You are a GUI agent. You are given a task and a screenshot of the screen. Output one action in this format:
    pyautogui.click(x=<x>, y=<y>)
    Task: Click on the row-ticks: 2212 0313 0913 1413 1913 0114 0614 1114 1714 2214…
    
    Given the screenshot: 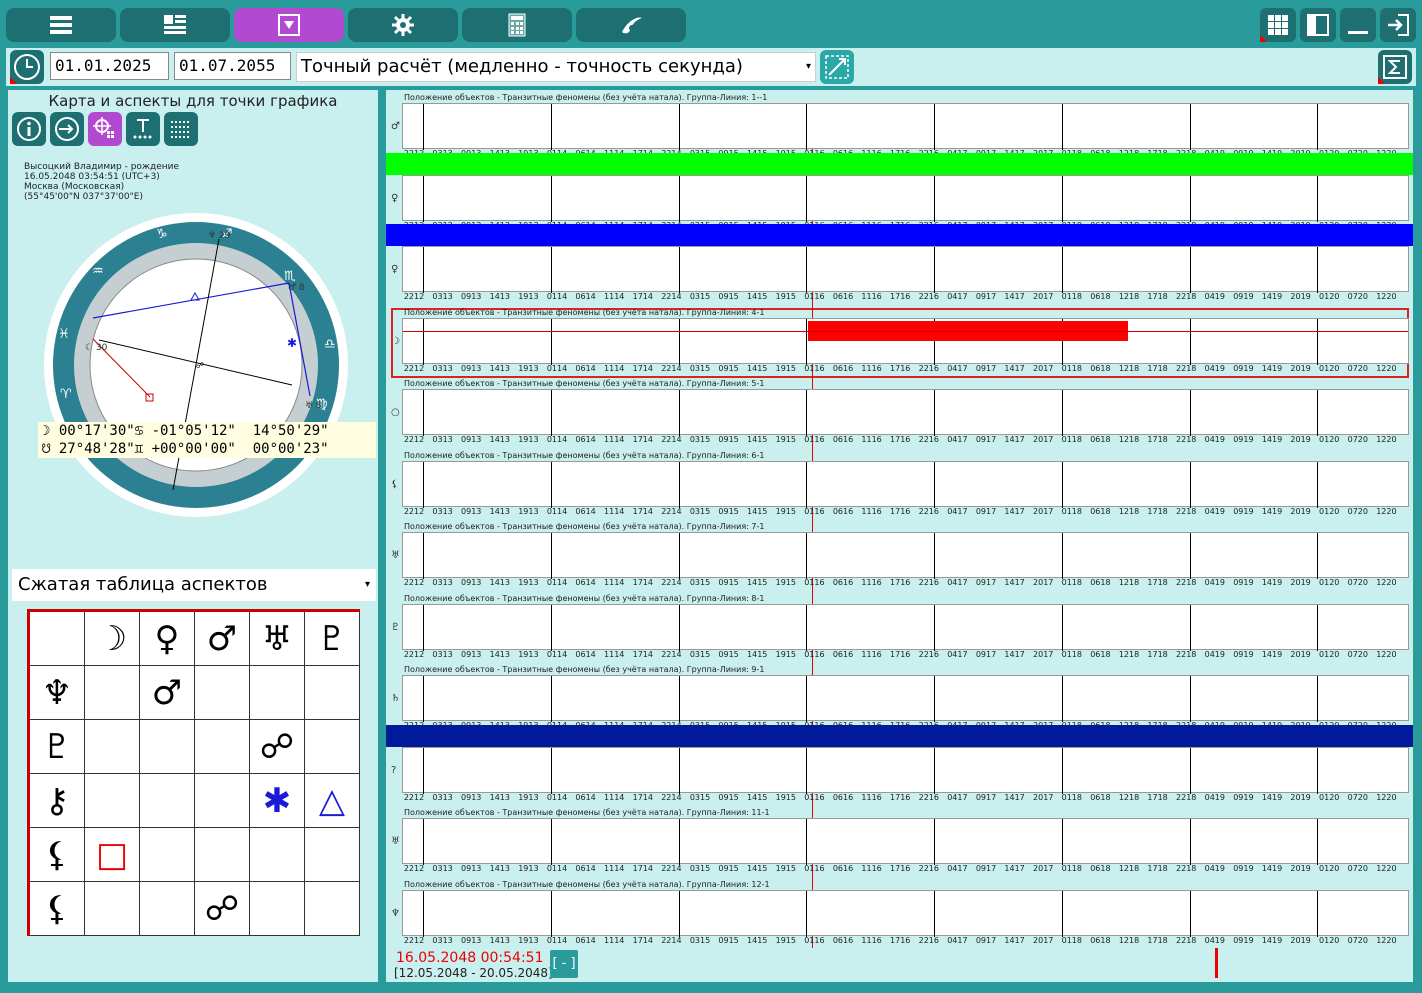 What is the action you would take?
    pyautogui.click(x=905, y=942)
    